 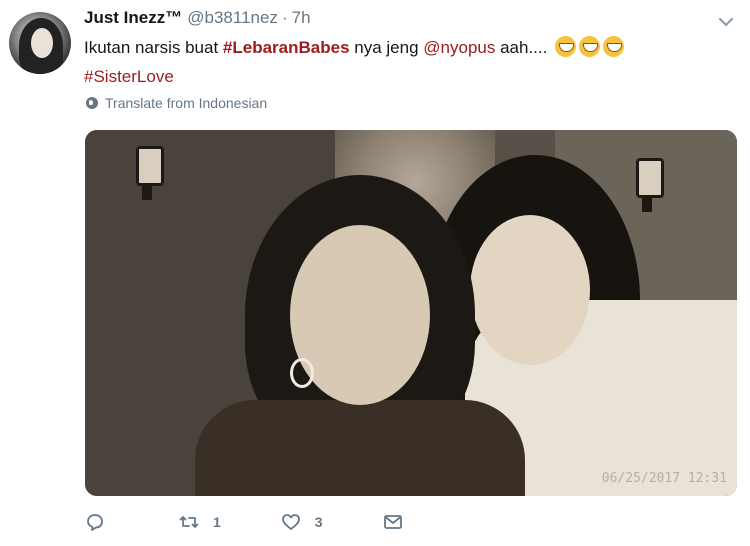 I want to click on like-button: 3, so click(x=302, y=522).